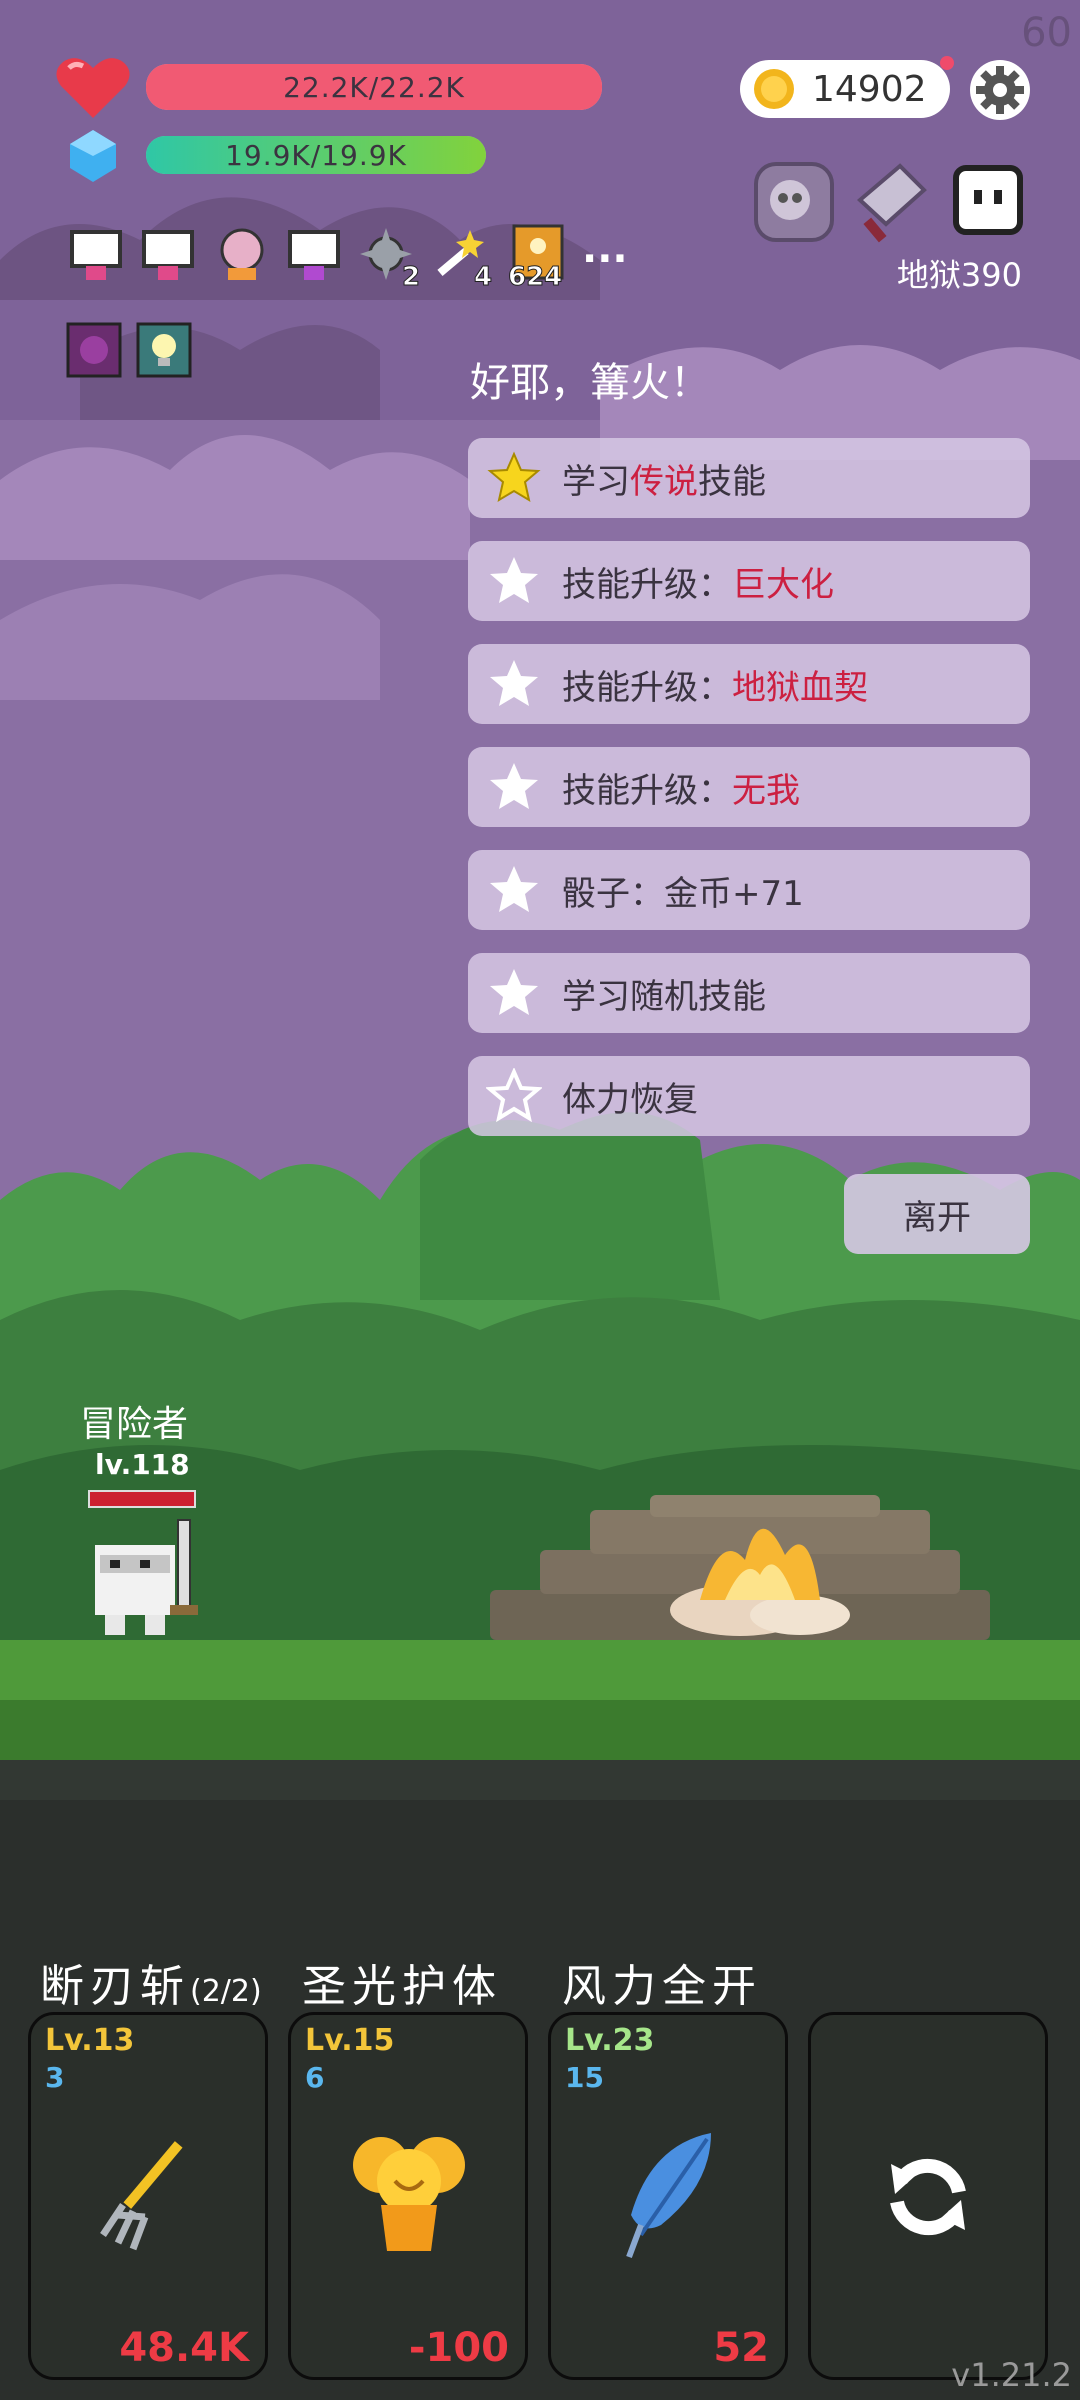  I want to click on hp-text: 22.2K/22.2K, so click(374, 87).